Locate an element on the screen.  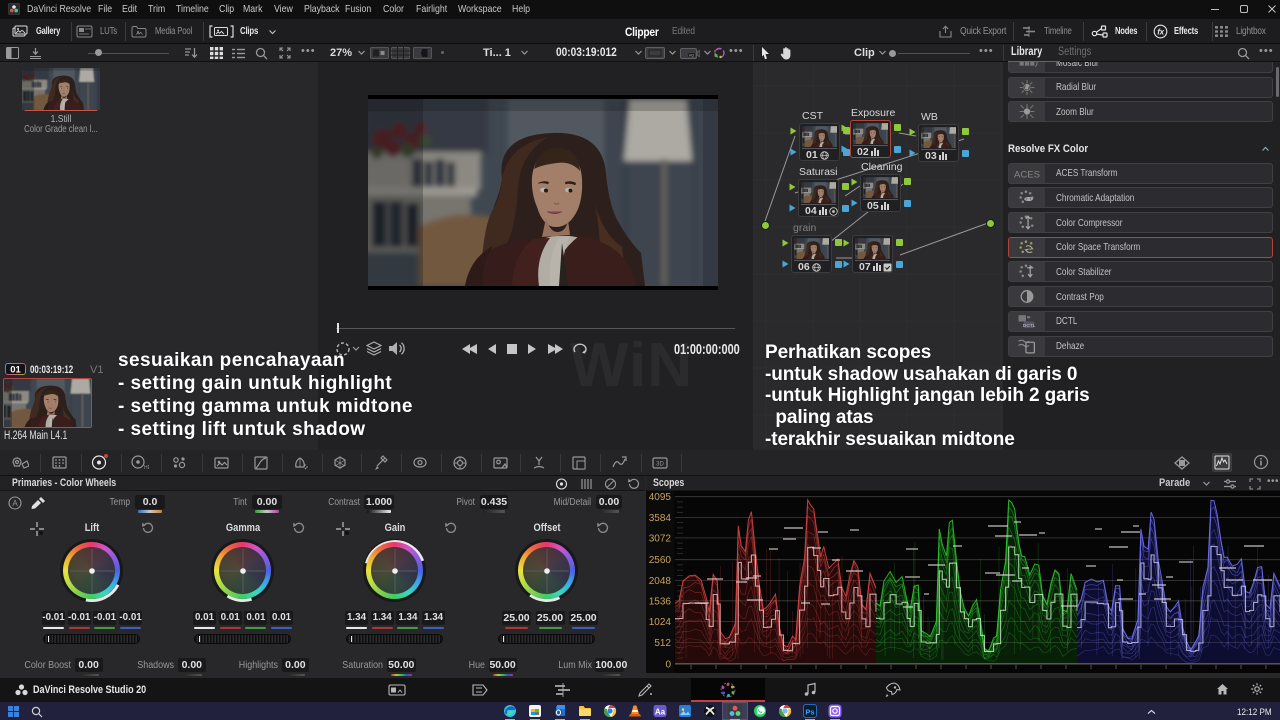
svg-text: 512 is located at coordinates (662, 643).